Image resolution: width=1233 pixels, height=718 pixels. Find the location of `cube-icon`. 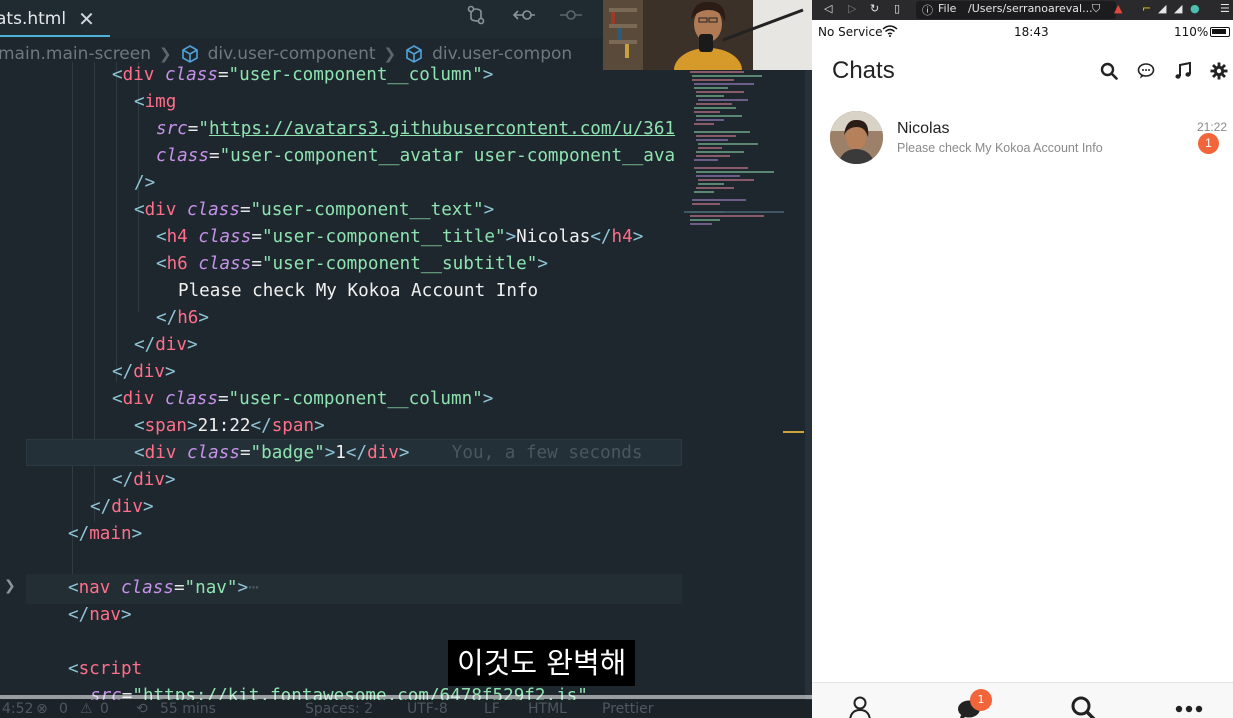

cube-icon is located at coordinates (414, 54).